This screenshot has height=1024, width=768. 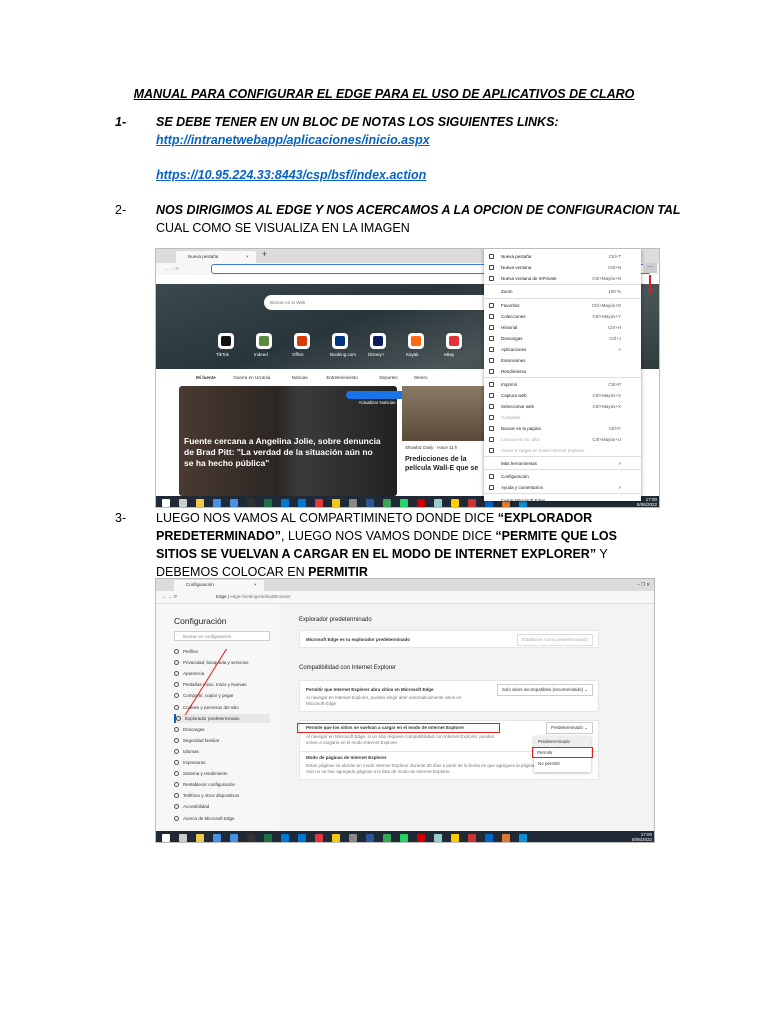 What do you see at coordinates (562, 428) in the screenshot?
I see `menu-item: Buscar en la página Ctrl+F` at bounding box center [562, 428].